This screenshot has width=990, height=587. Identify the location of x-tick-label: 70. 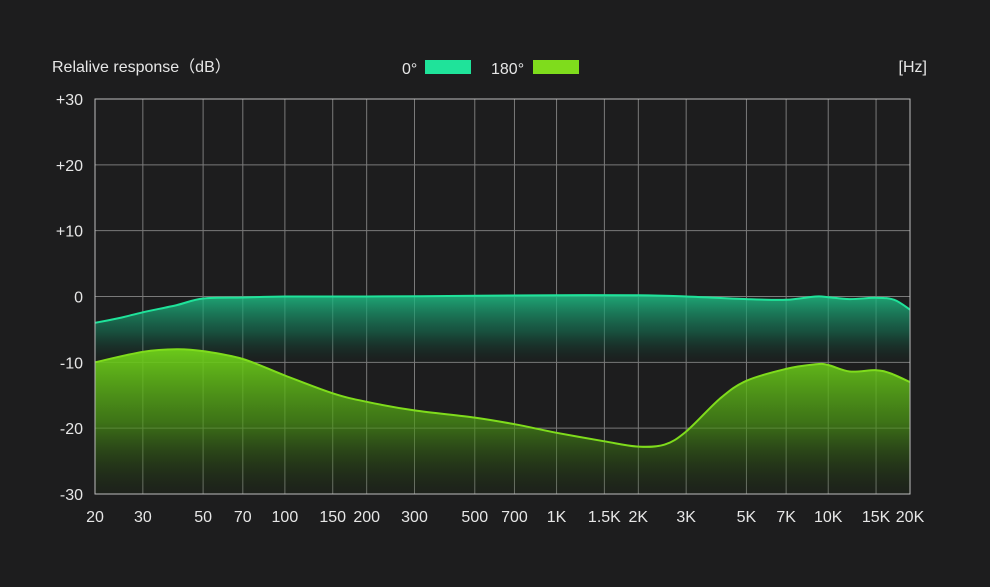
(243, 517).